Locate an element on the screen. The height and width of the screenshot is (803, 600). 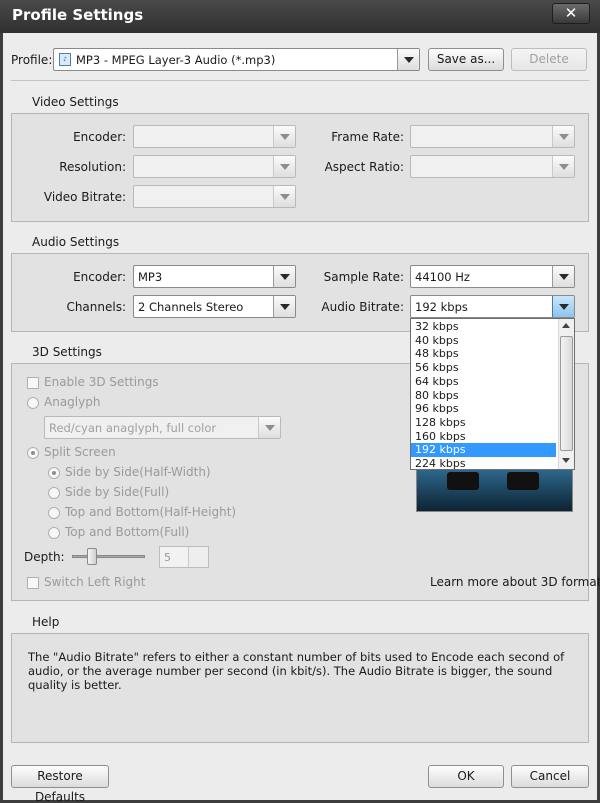
3d-settings-title: 3D Settings is located at coordinates (67, 352).